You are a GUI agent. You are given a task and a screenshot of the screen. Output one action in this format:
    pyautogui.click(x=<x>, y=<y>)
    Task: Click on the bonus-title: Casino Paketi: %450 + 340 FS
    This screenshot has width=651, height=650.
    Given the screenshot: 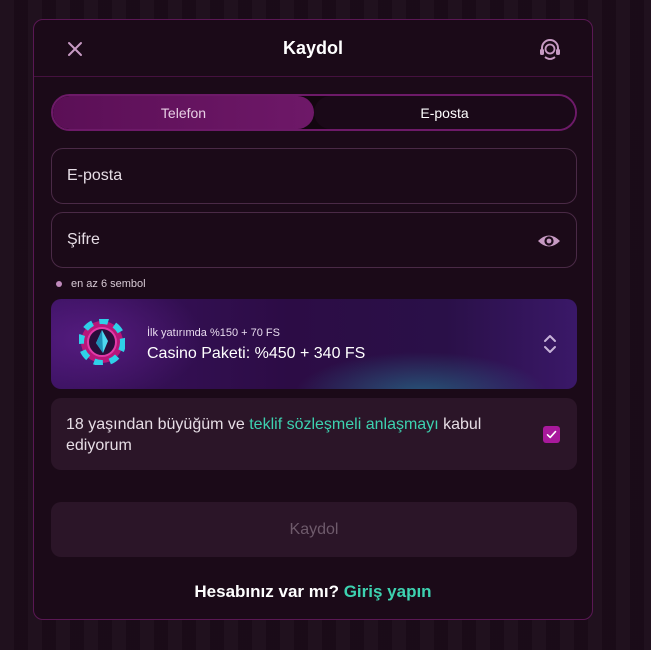 What is the action you would take?
    pyautogui.click(x=256, y=353)
    